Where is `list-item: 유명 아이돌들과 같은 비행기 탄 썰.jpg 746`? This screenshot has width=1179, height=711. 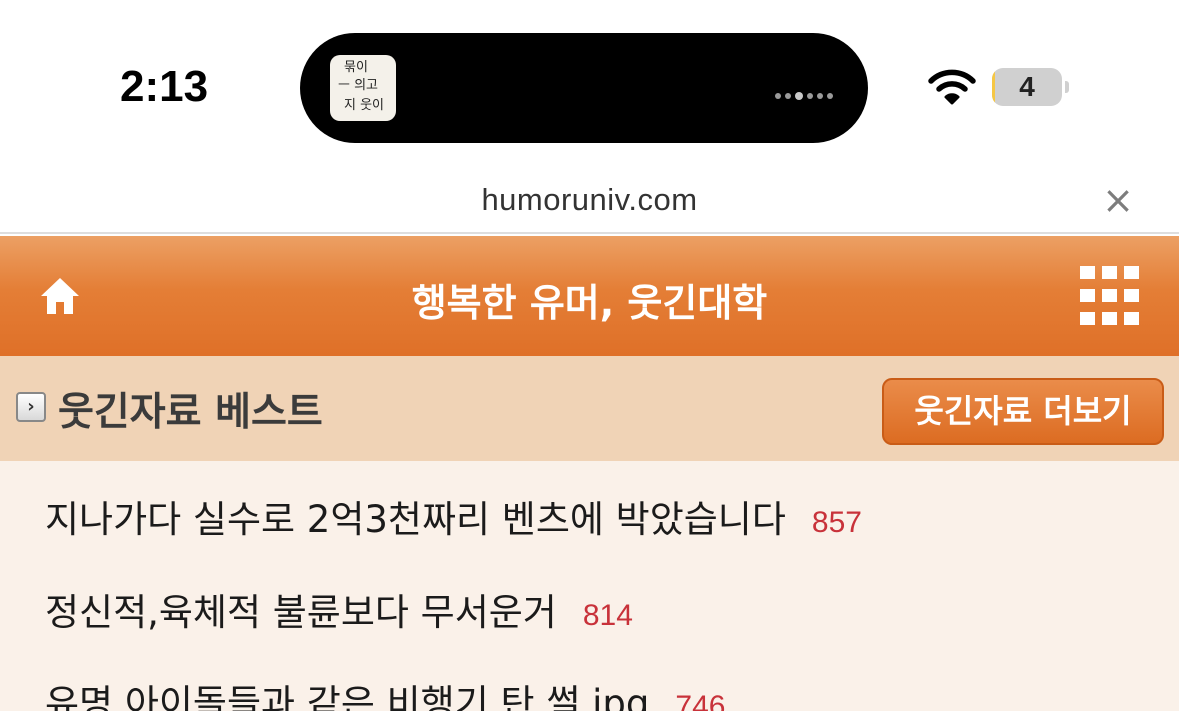
list-item: 유명 아이돌들과 같은 비행기 탄 썰.jpg 746 is located at coordinates (385, 692).